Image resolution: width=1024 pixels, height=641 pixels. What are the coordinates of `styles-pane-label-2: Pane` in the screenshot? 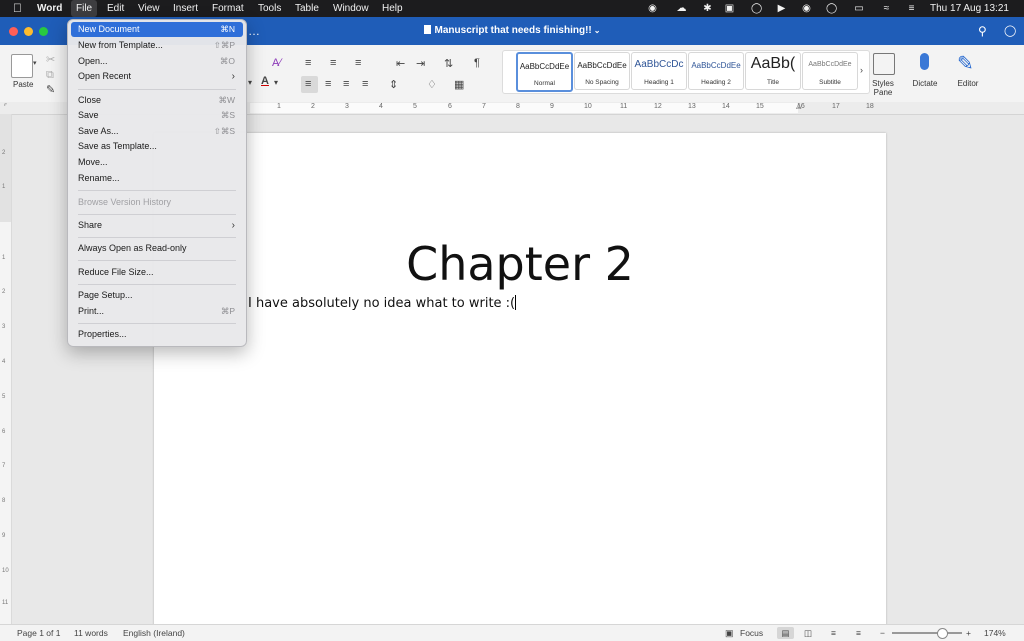 It's located at (883, 92).